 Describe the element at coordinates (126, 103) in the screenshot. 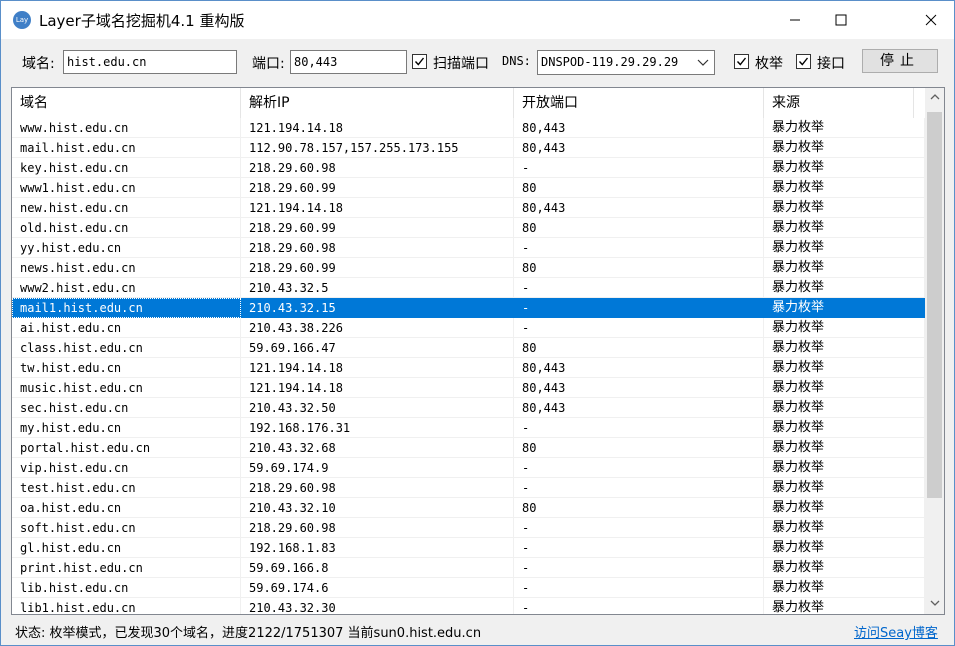

I see `column-header-domain: 域名` at that location.